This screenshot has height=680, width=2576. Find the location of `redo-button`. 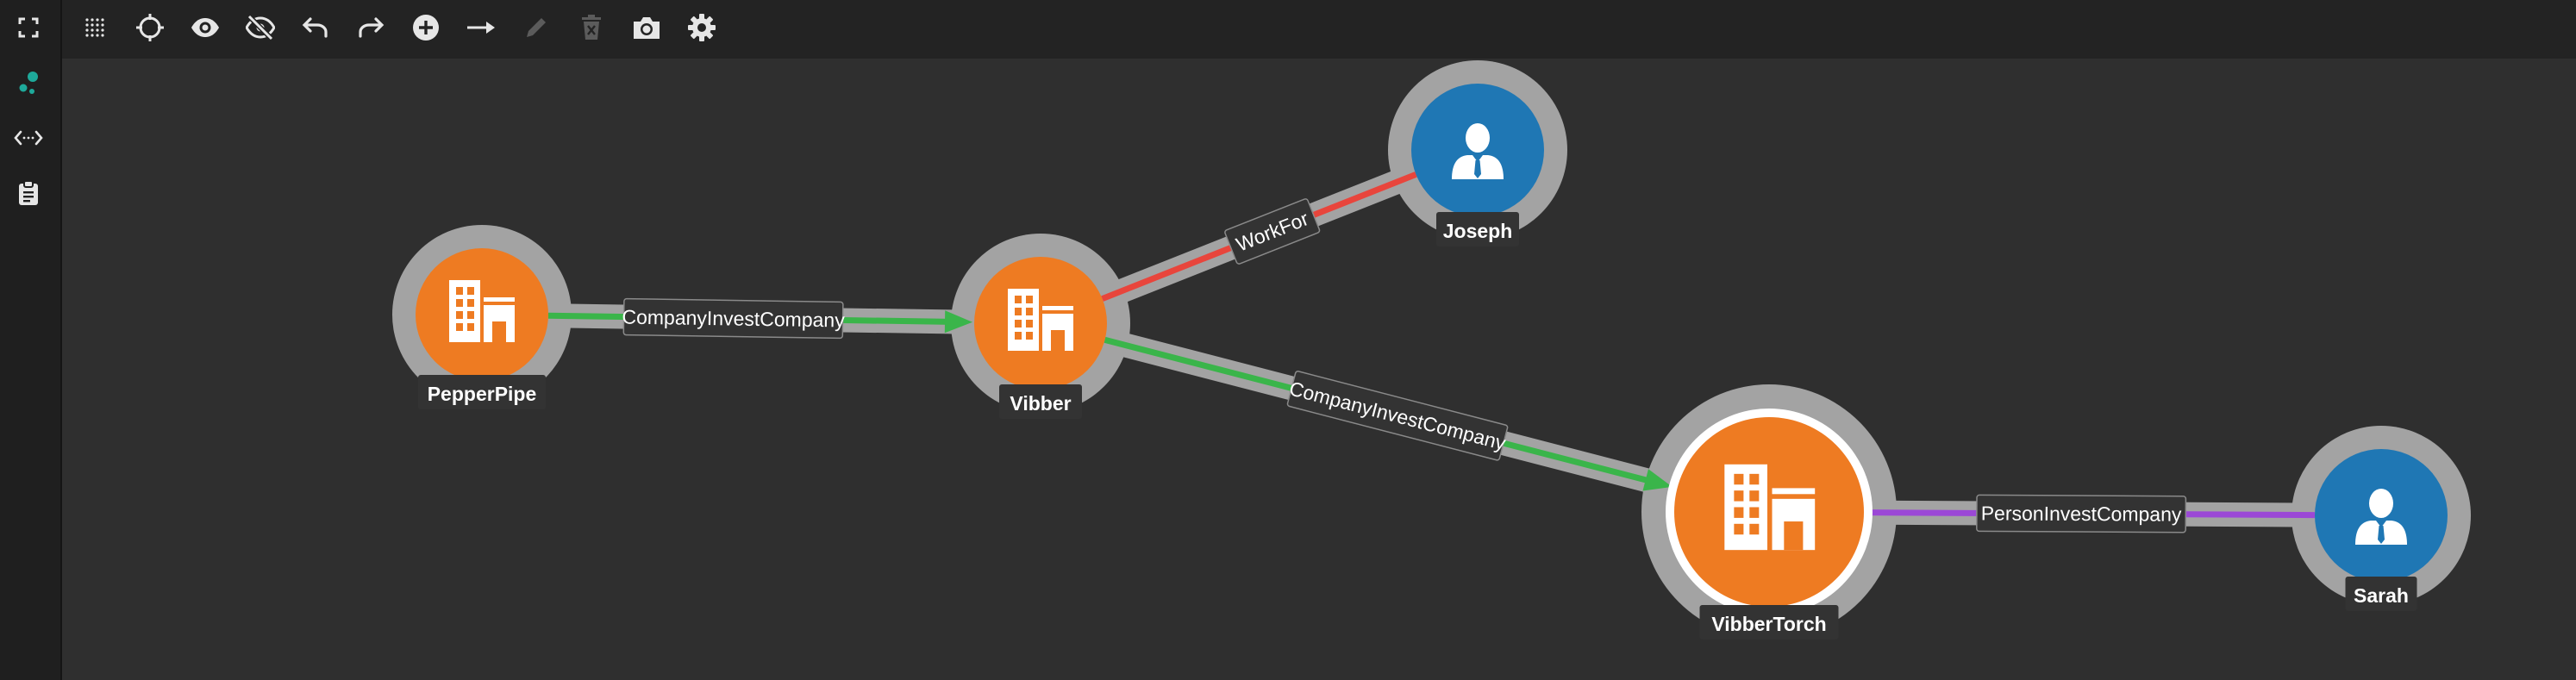

redo-button is located at coordinates (371, 29).